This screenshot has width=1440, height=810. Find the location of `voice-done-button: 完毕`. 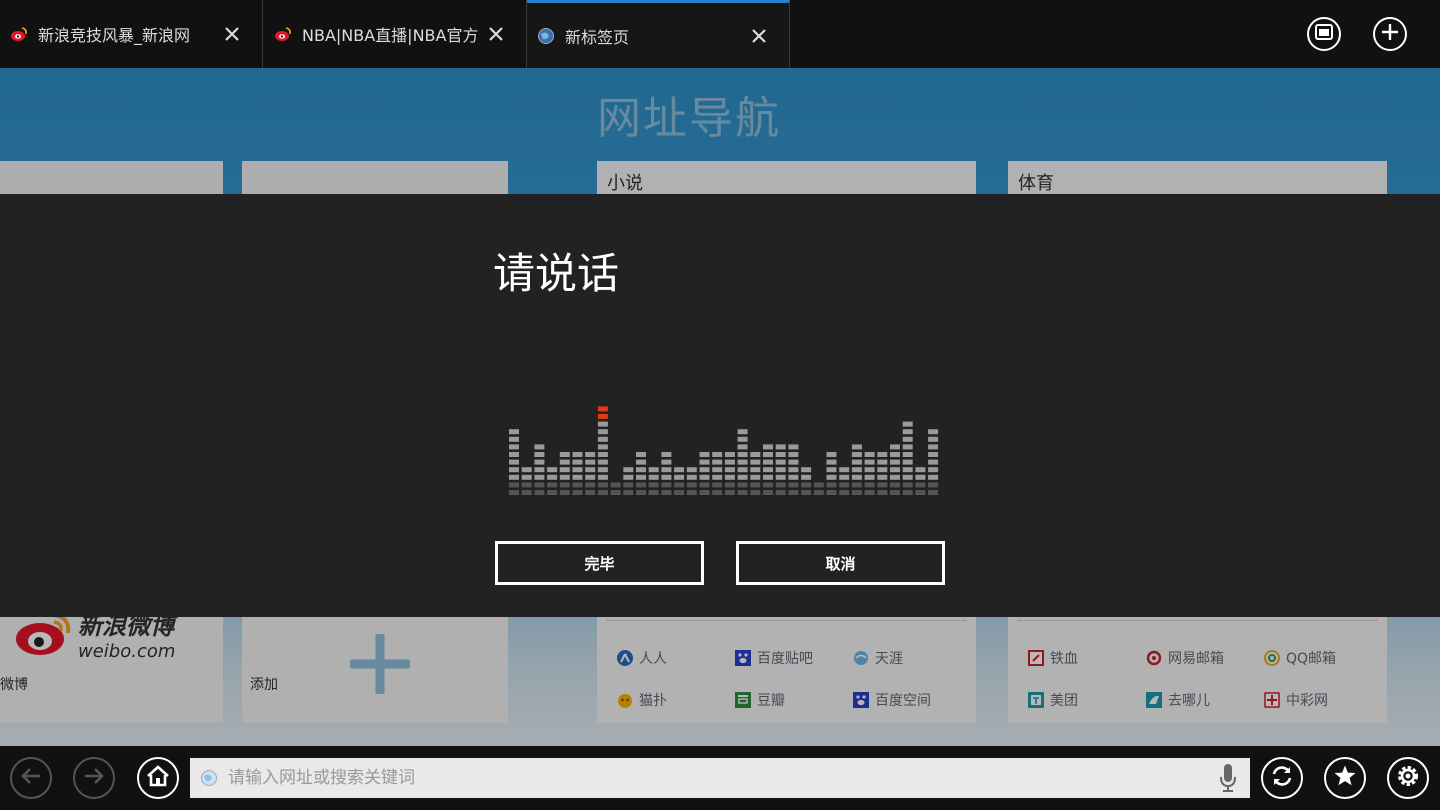

voice-done-button: 完毕 is located at coordinates (599, 563).